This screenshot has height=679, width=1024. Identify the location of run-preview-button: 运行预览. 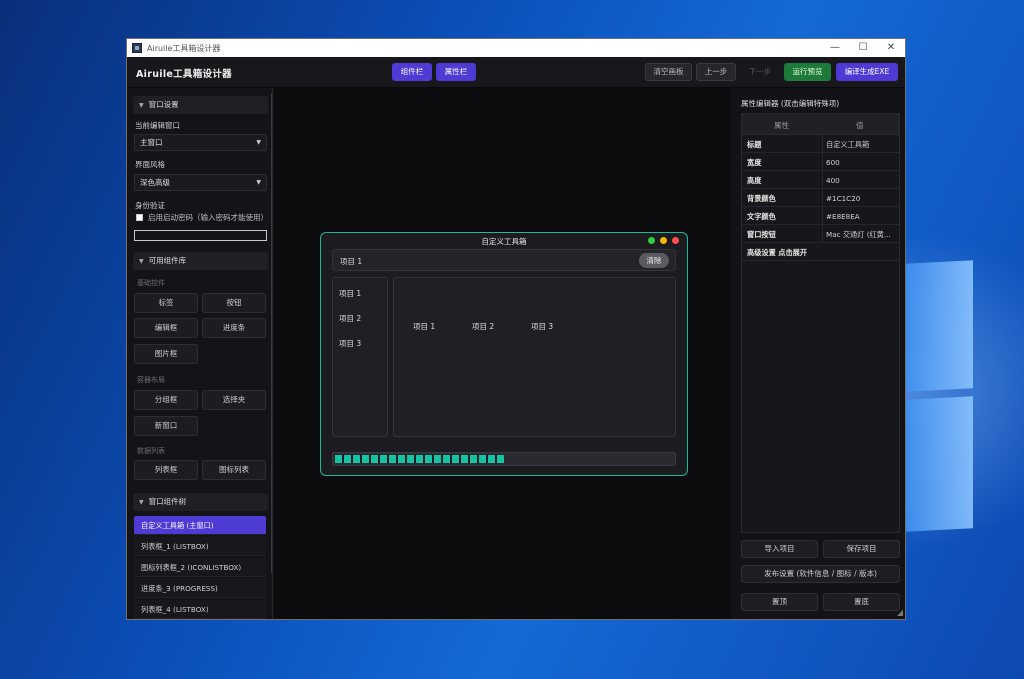
(807, 72).